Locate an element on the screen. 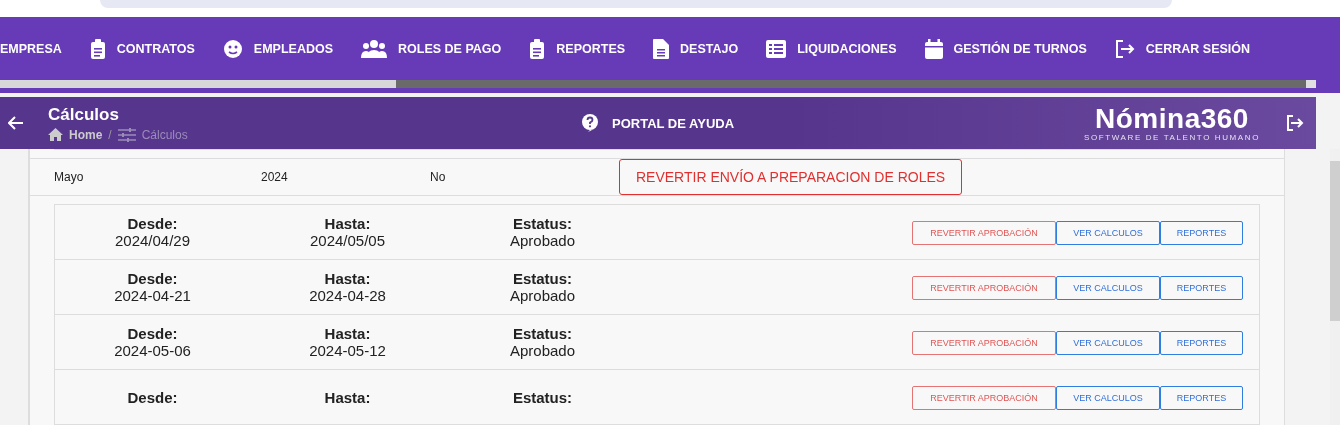  nav-link: GESTIÓN DE TURNOS is located at coordinates (1005, 48).